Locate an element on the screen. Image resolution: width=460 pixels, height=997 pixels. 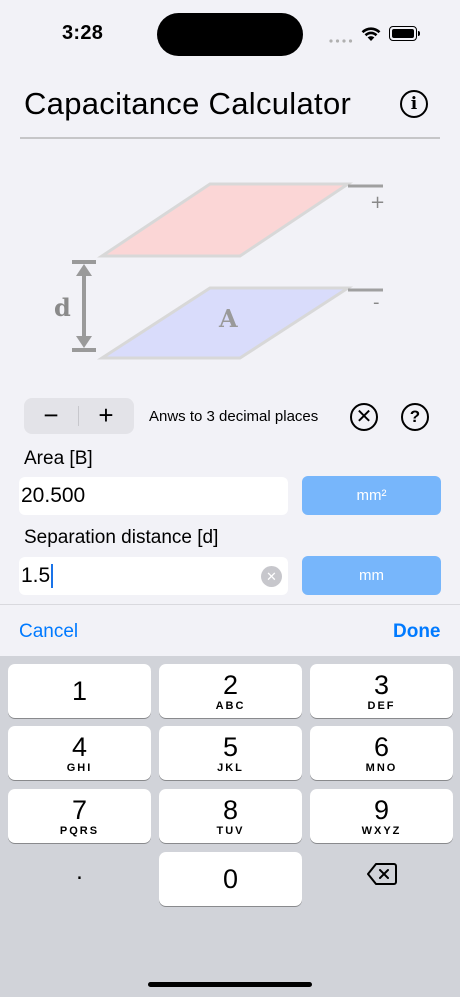
keyboard-toolbar: Cancel Done is located at coordinates (230, 630).